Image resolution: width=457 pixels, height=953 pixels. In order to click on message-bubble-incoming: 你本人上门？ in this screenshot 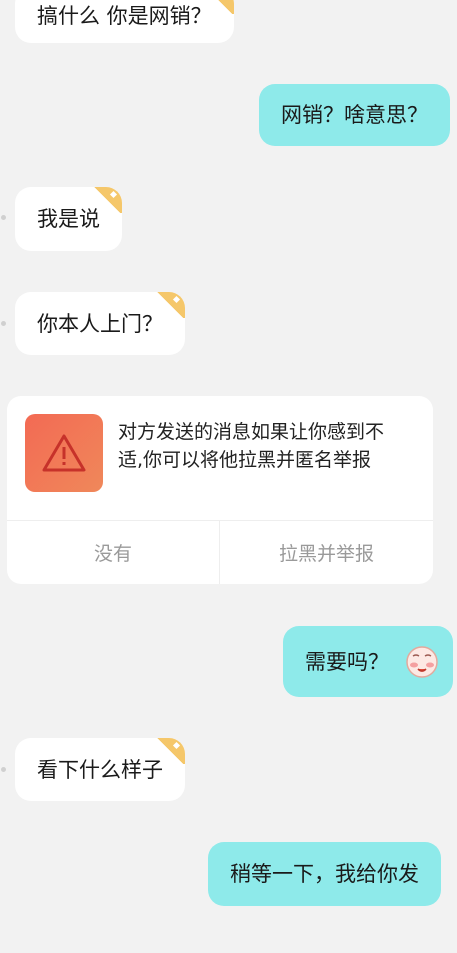, I will do `click(100, 323)`.